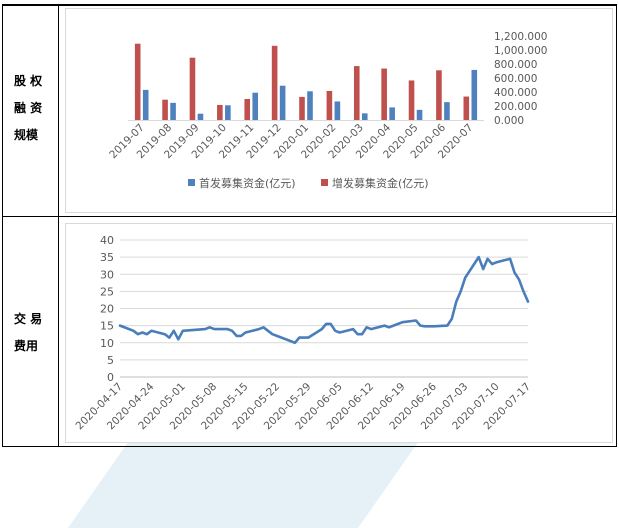 The width and height of the screenshot is (619, 528). Describe the element at coordinates (515, 107) in the screenshot. I see `y-tick-label: 200.000` at that location.